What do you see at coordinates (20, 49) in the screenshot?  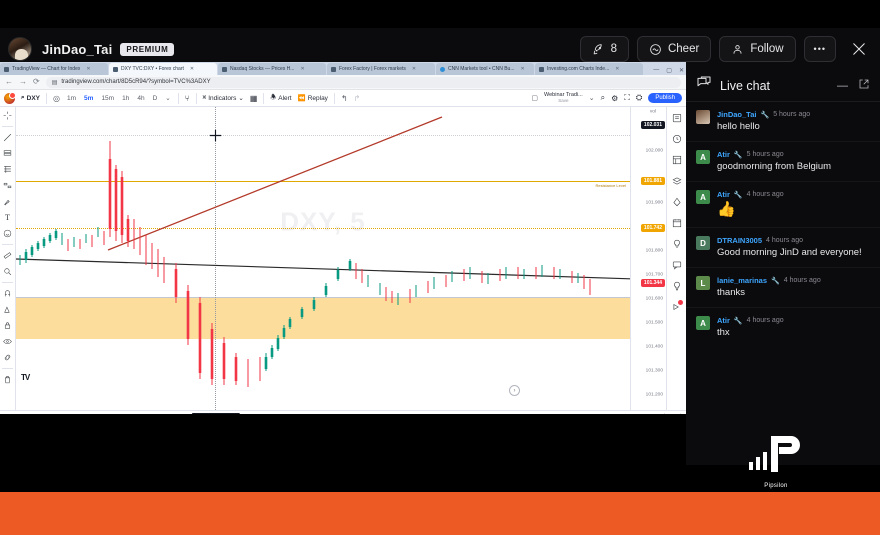 I see `channel-avatar` at bounding box center [20, 49].